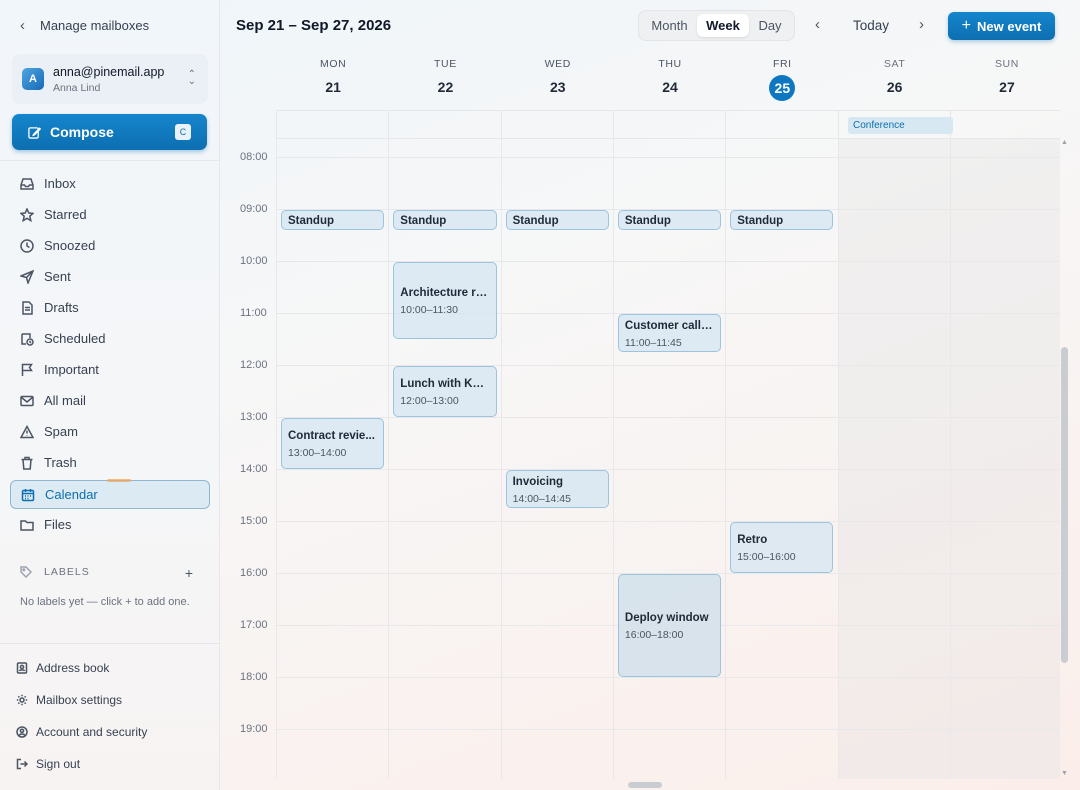 Image resolution: width=1080 pixels, height=790 pixels. I want to click on day-header-fri: FRI 25, so click(782, 83).